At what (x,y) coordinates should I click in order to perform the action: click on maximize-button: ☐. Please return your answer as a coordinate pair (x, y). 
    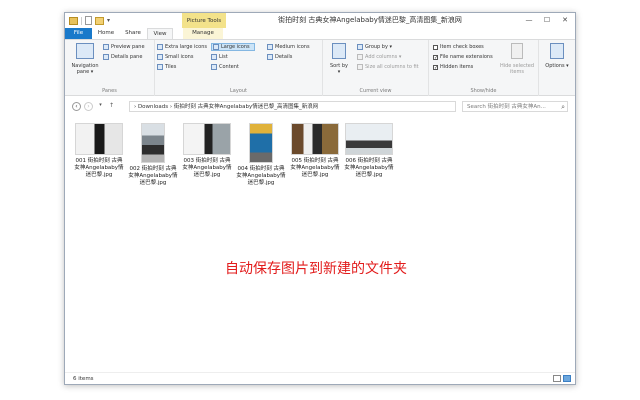
    Looking at the image, I should click on (547, 20).